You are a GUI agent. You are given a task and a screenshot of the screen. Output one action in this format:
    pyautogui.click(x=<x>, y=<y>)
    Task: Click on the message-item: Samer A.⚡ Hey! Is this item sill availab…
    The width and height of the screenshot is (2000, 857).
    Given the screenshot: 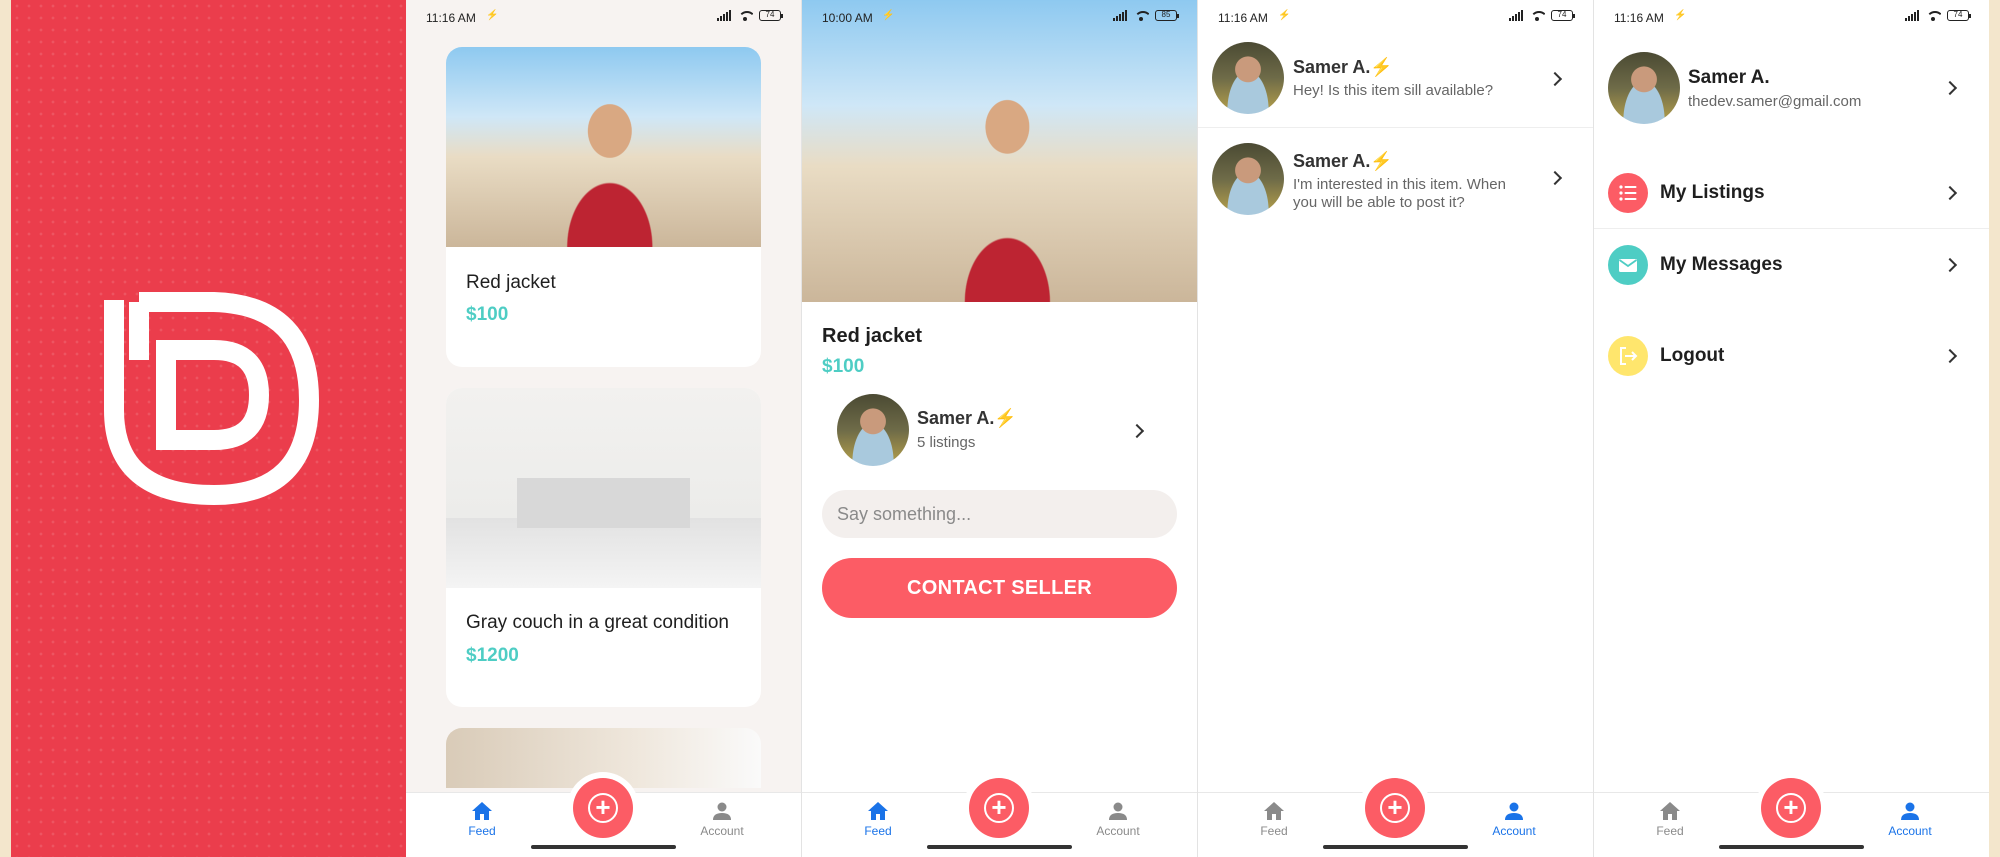 What is the action you would take?
    pyautogui.click(x=1395, y=80)
    